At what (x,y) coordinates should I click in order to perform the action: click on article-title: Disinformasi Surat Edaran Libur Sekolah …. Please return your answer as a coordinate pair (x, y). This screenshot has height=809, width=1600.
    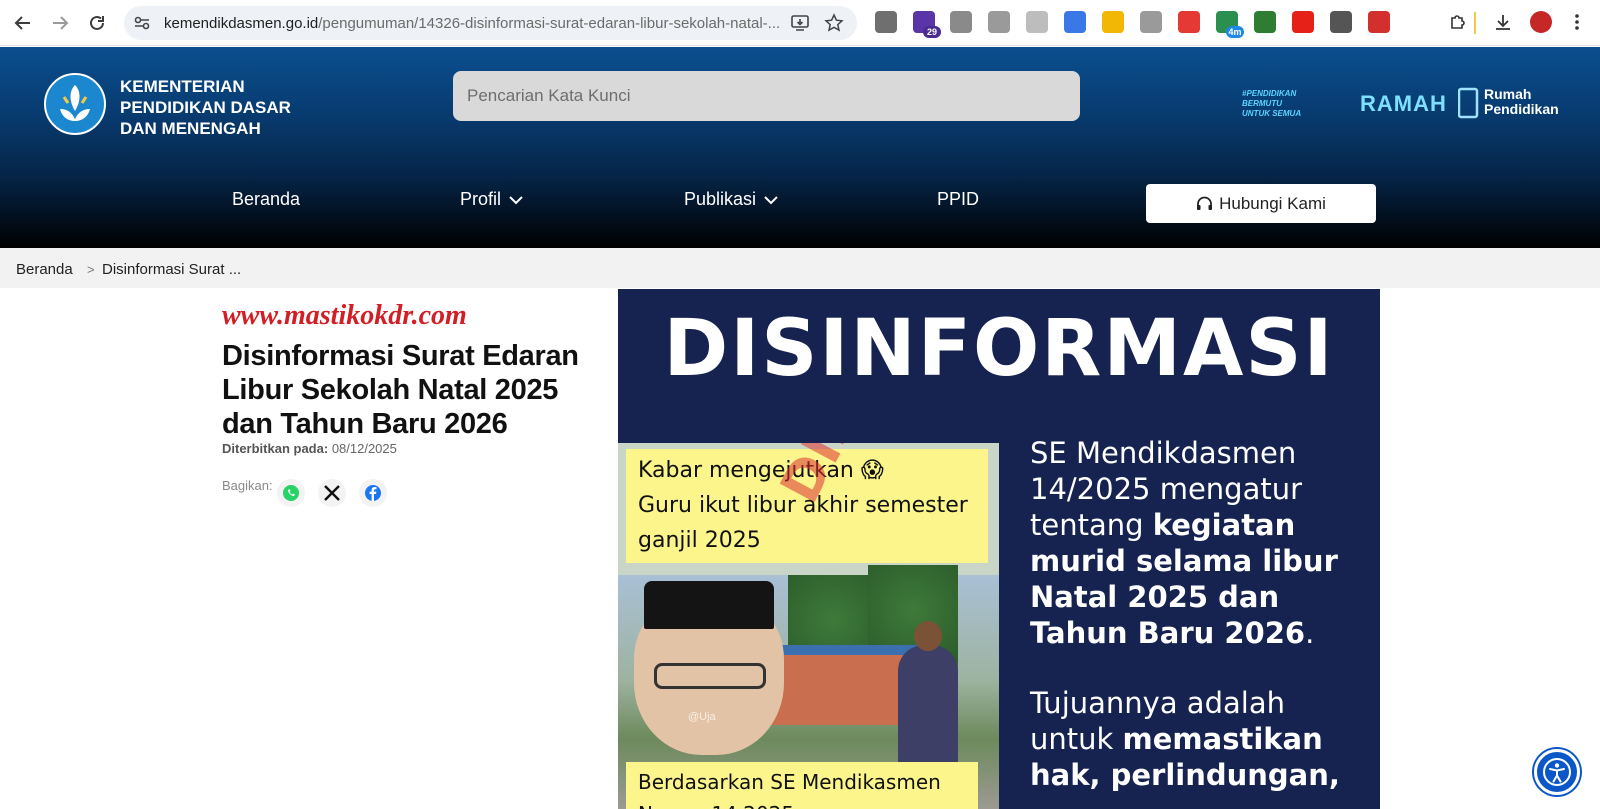
    Looking at the image, I should click on (400, 390).